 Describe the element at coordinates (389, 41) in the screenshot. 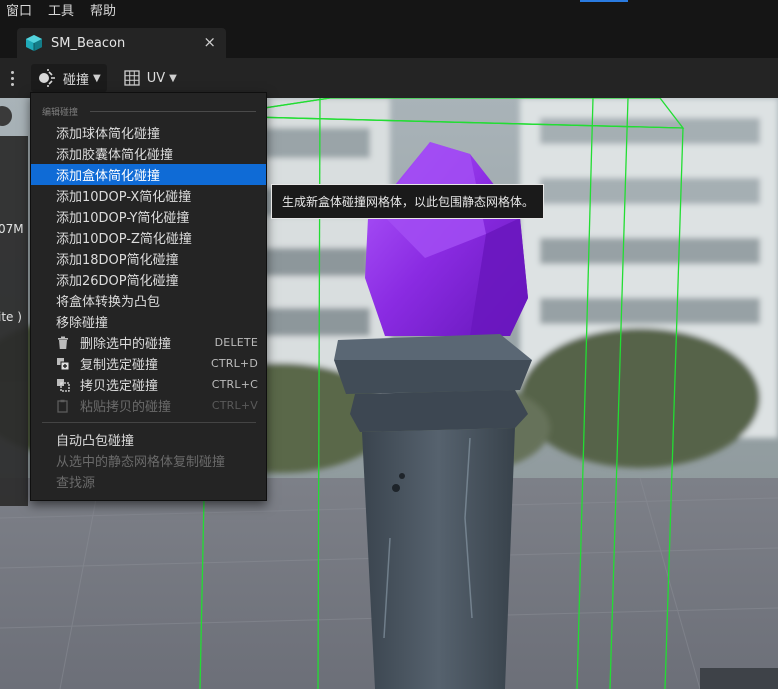

I see `document-tab-strip: SM_Beacon ×` at that location.